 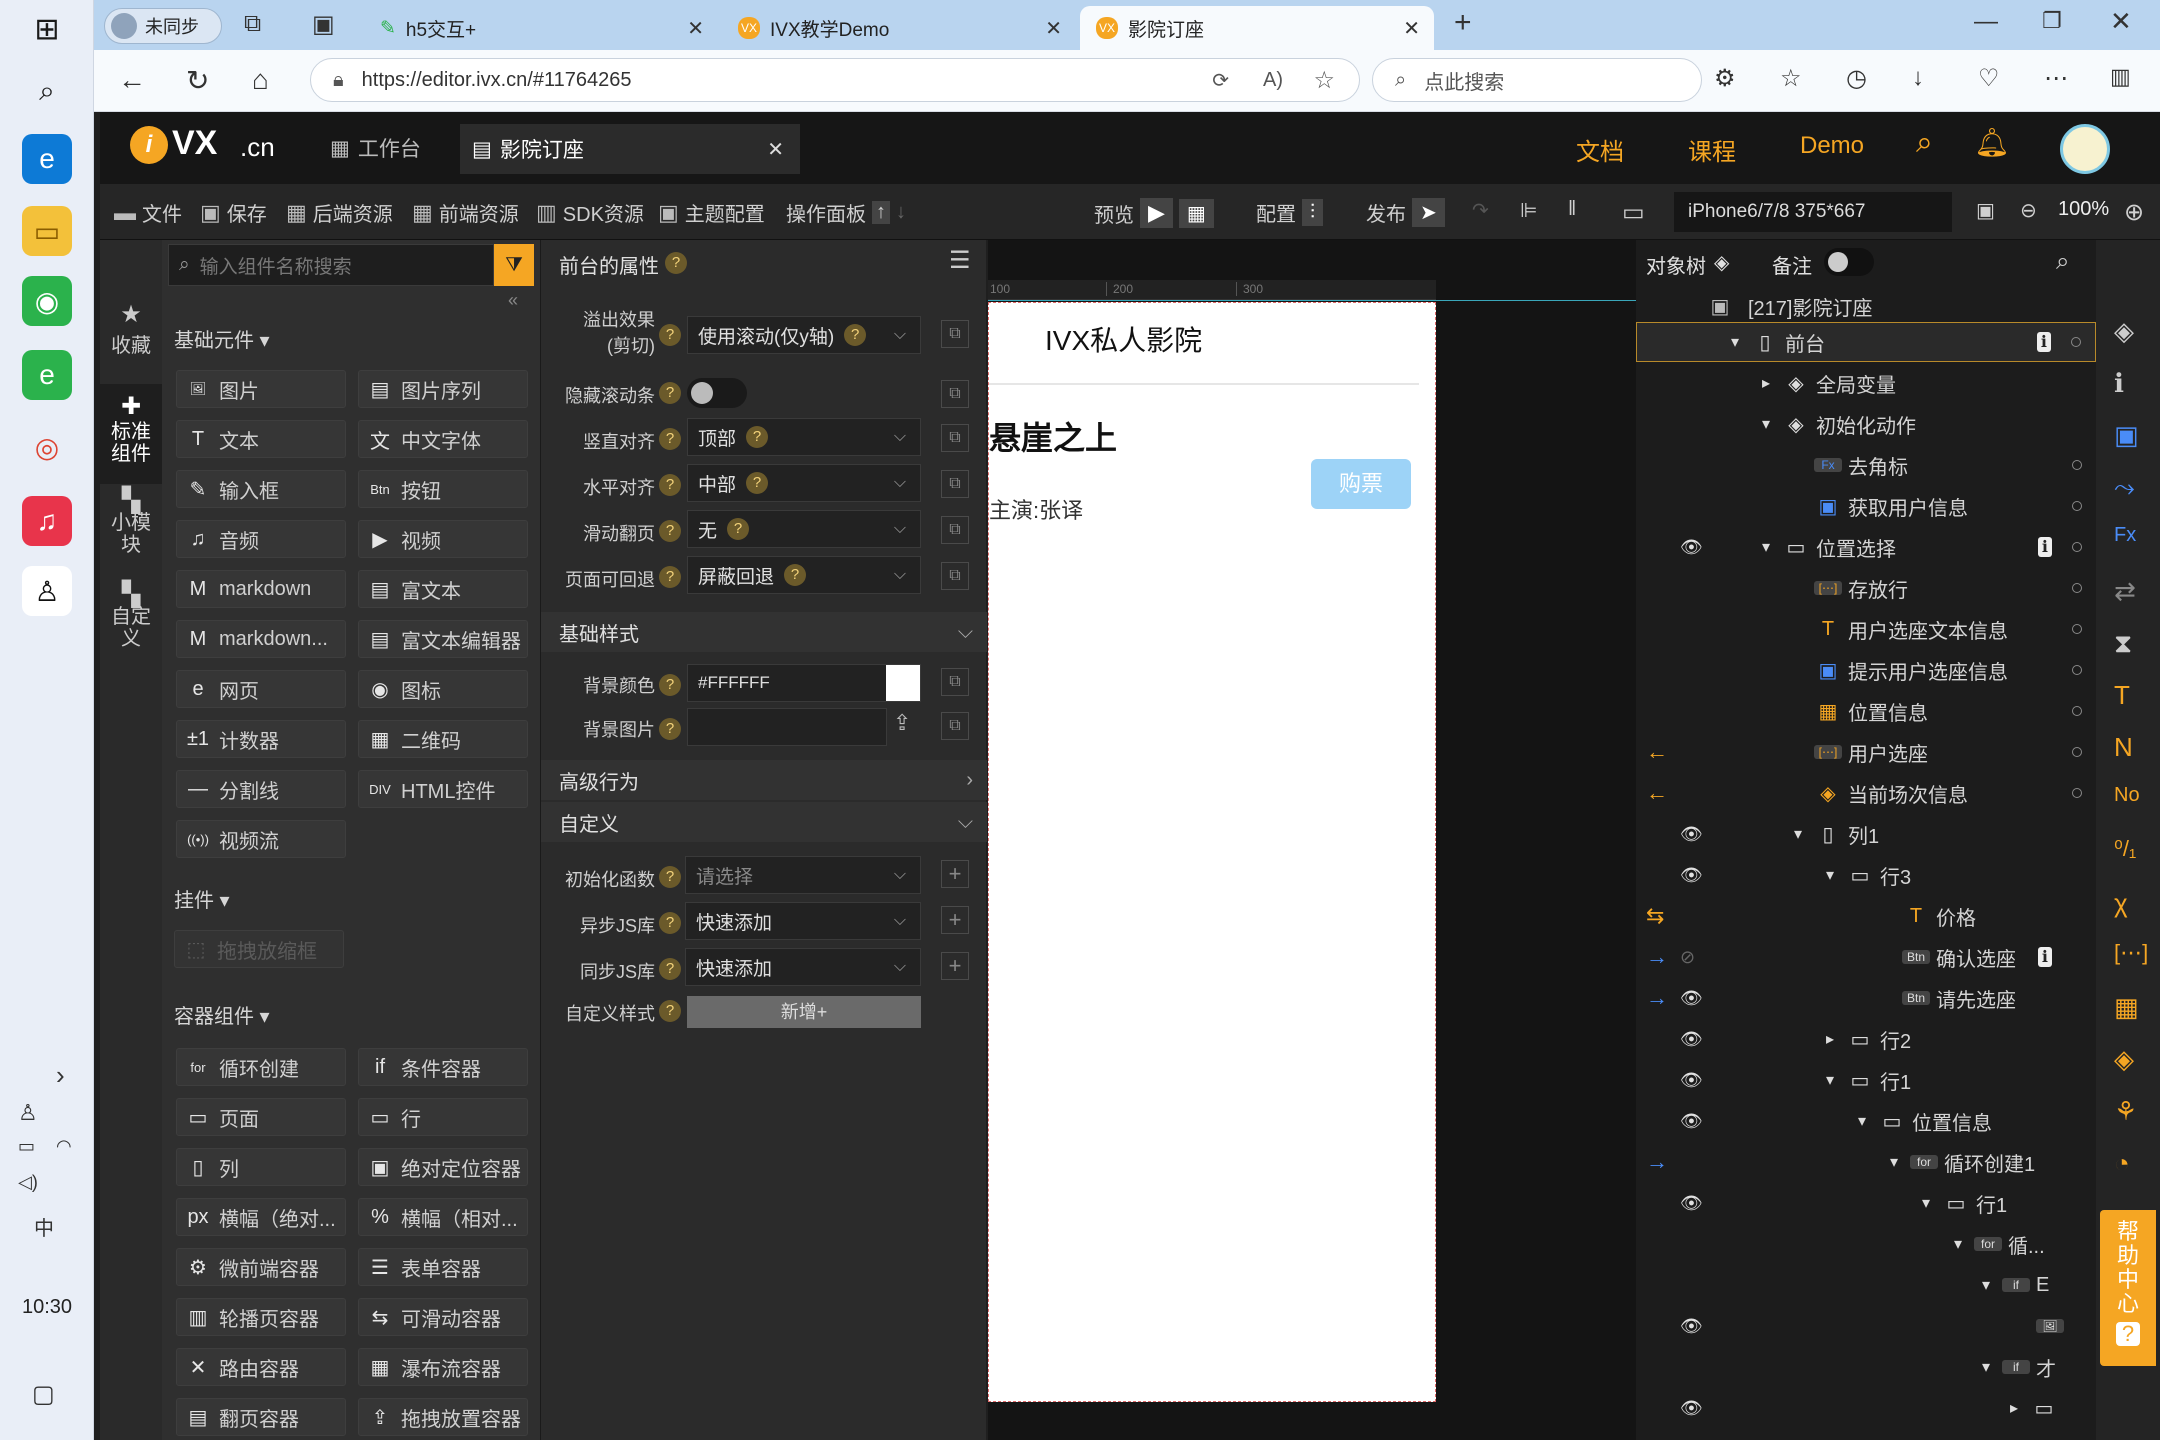 What do you see at coordinates (1986, 22) in the screenshot?
I see `minimize-icon: —` at bounding box center [1986, 22].